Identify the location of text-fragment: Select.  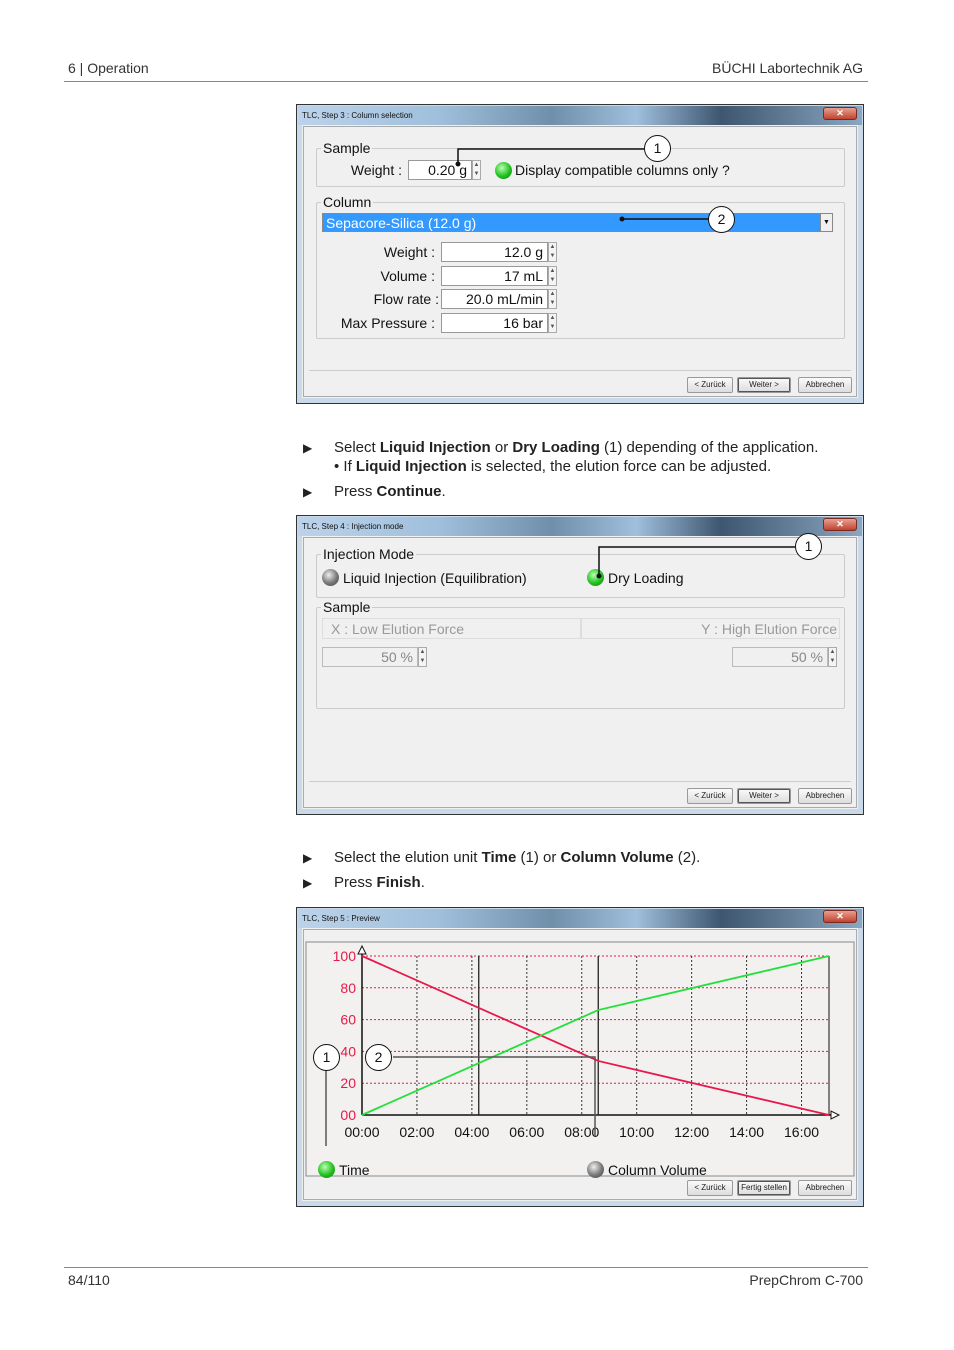
(357, 447).